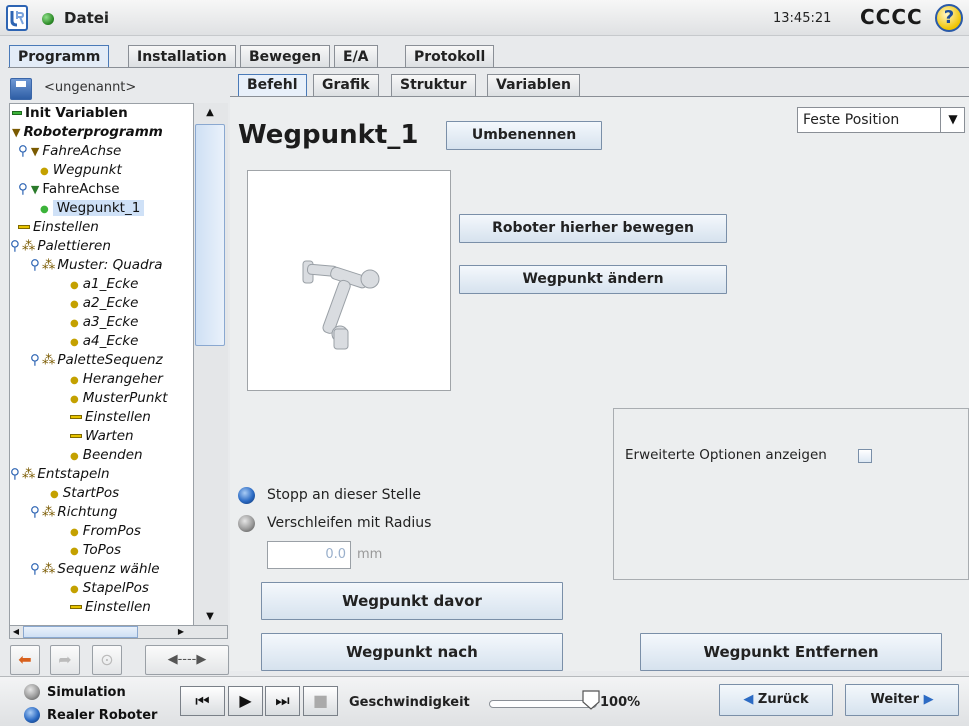 This screenshot has width=969, height=726. Describe the element at coordinates (102, 436) in the screenshot. I see `tree-node: Warten` at that location.